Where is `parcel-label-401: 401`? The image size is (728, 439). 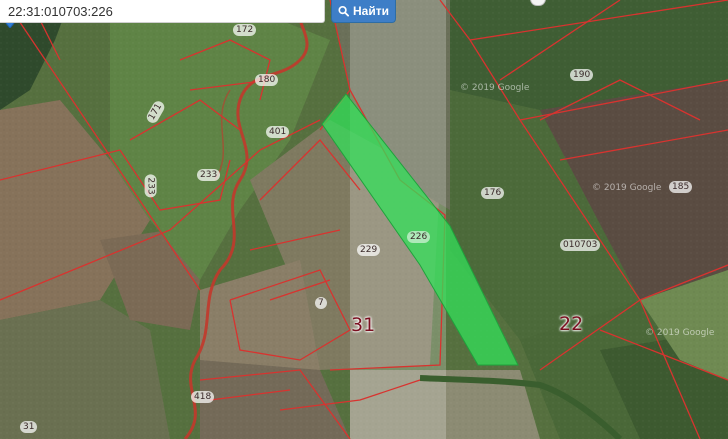
parcel-label-401: 401 is located at coordinates (278, 132).